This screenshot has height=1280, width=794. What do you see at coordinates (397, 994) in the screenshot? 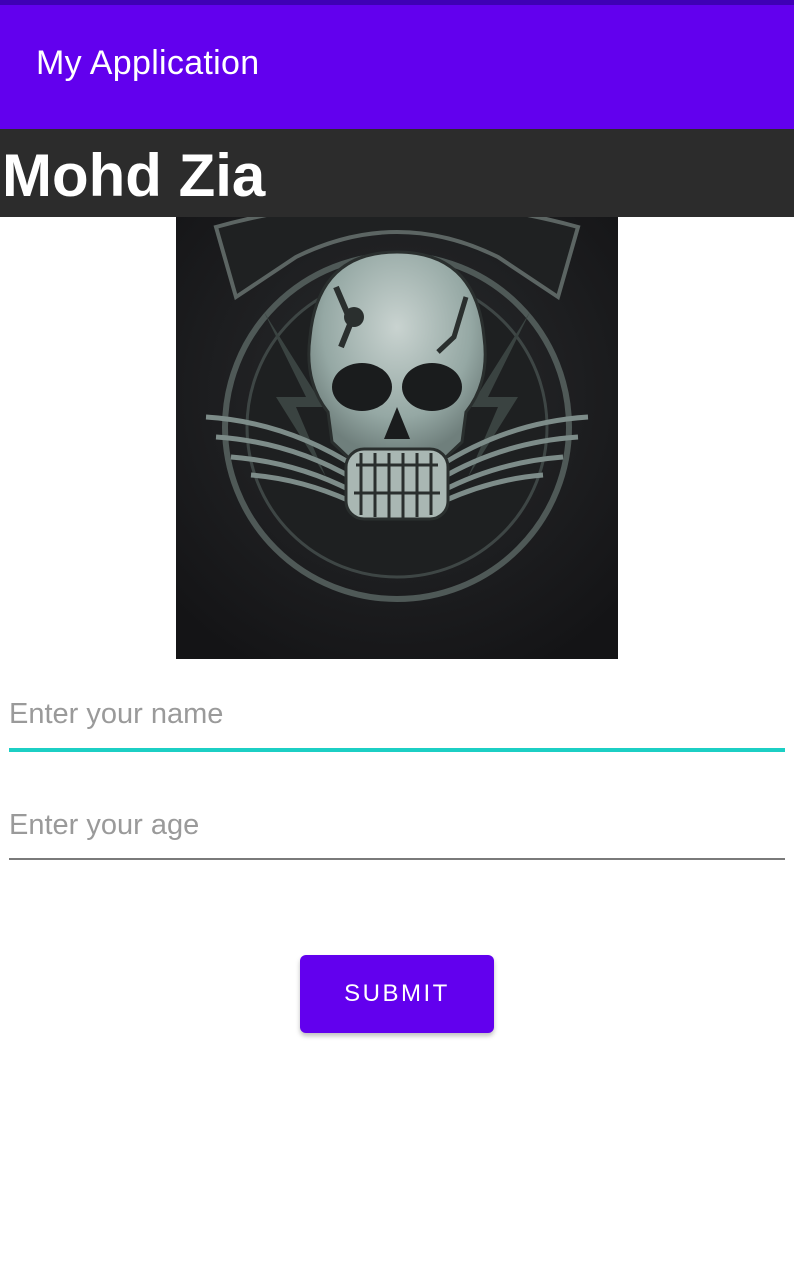
I see `submit-button: SUBMIT` at bounding box center [397, 994].